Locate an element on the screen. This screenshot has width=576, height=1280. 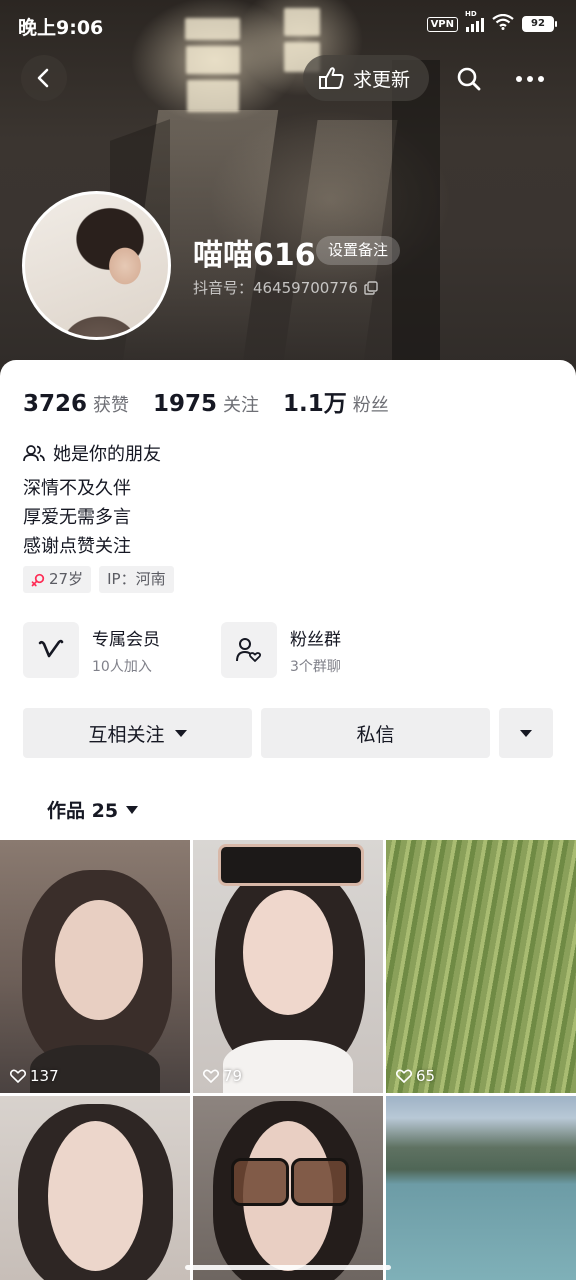
chevron-left-icon is located at coordinates (43, 78).